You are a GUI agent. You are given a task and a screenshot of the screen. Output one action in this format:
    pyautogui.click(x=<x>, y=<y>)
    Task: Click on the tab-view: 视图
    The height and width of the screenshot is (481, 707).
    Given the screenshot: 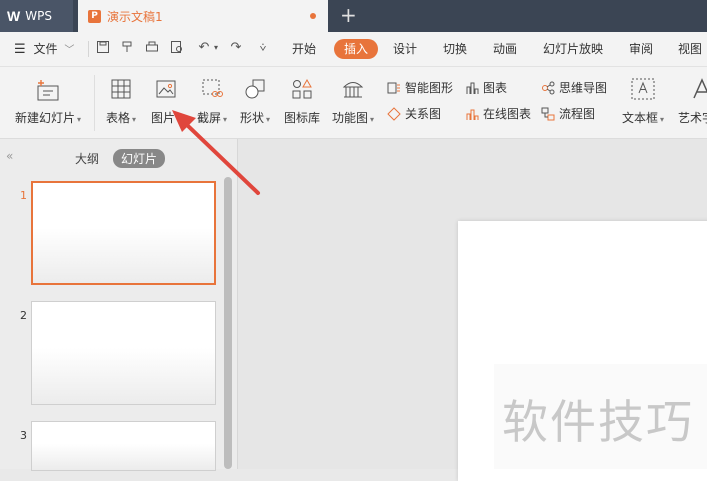 What is the action you would take?
    pyautogui.click(x=690, y=49)
    